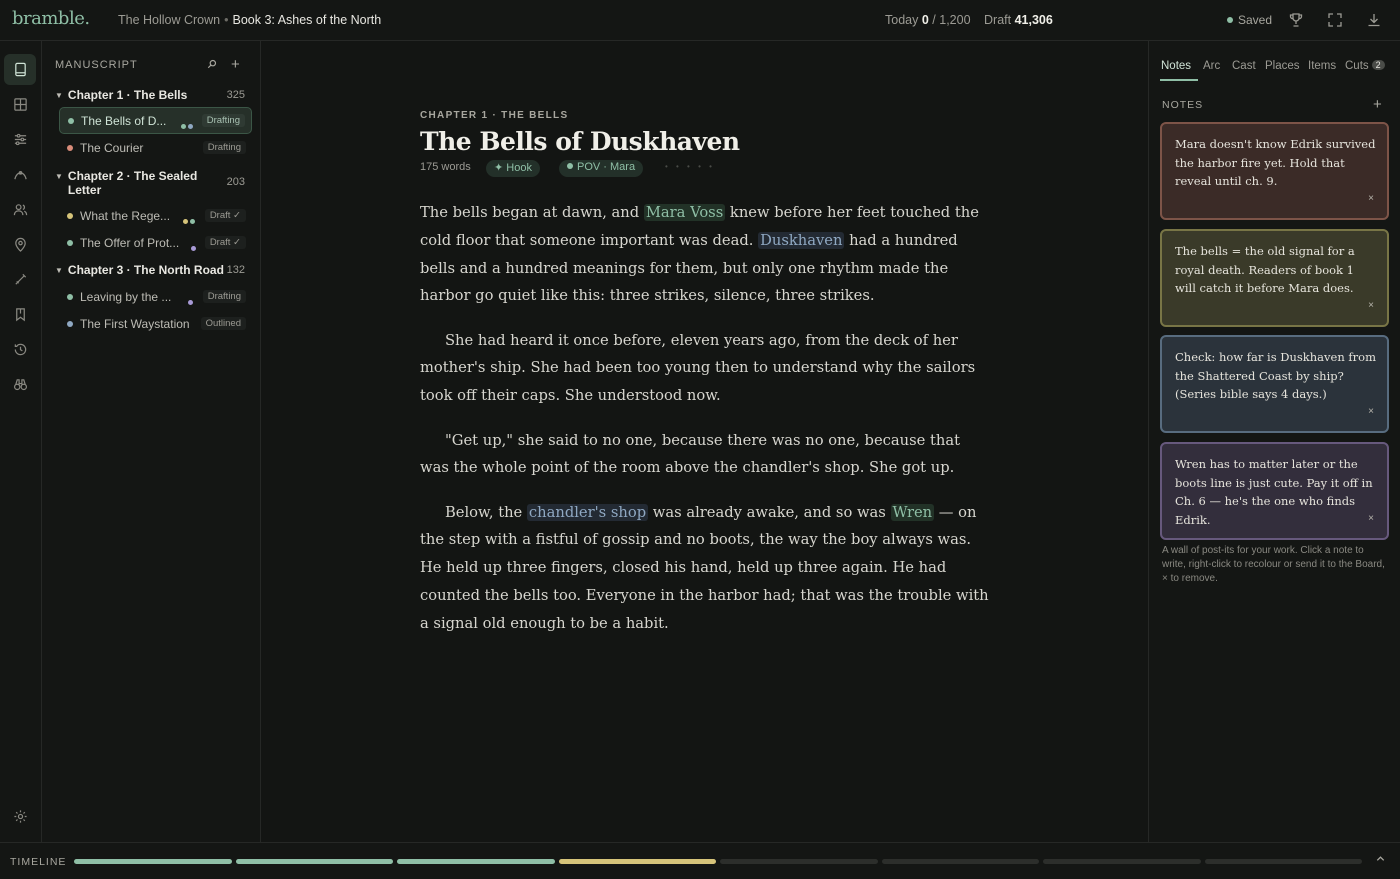  What do you see at coordinates (486, 512) in the screenshot?
I see `text-run: Below, the` at bounding box center [486, 512].